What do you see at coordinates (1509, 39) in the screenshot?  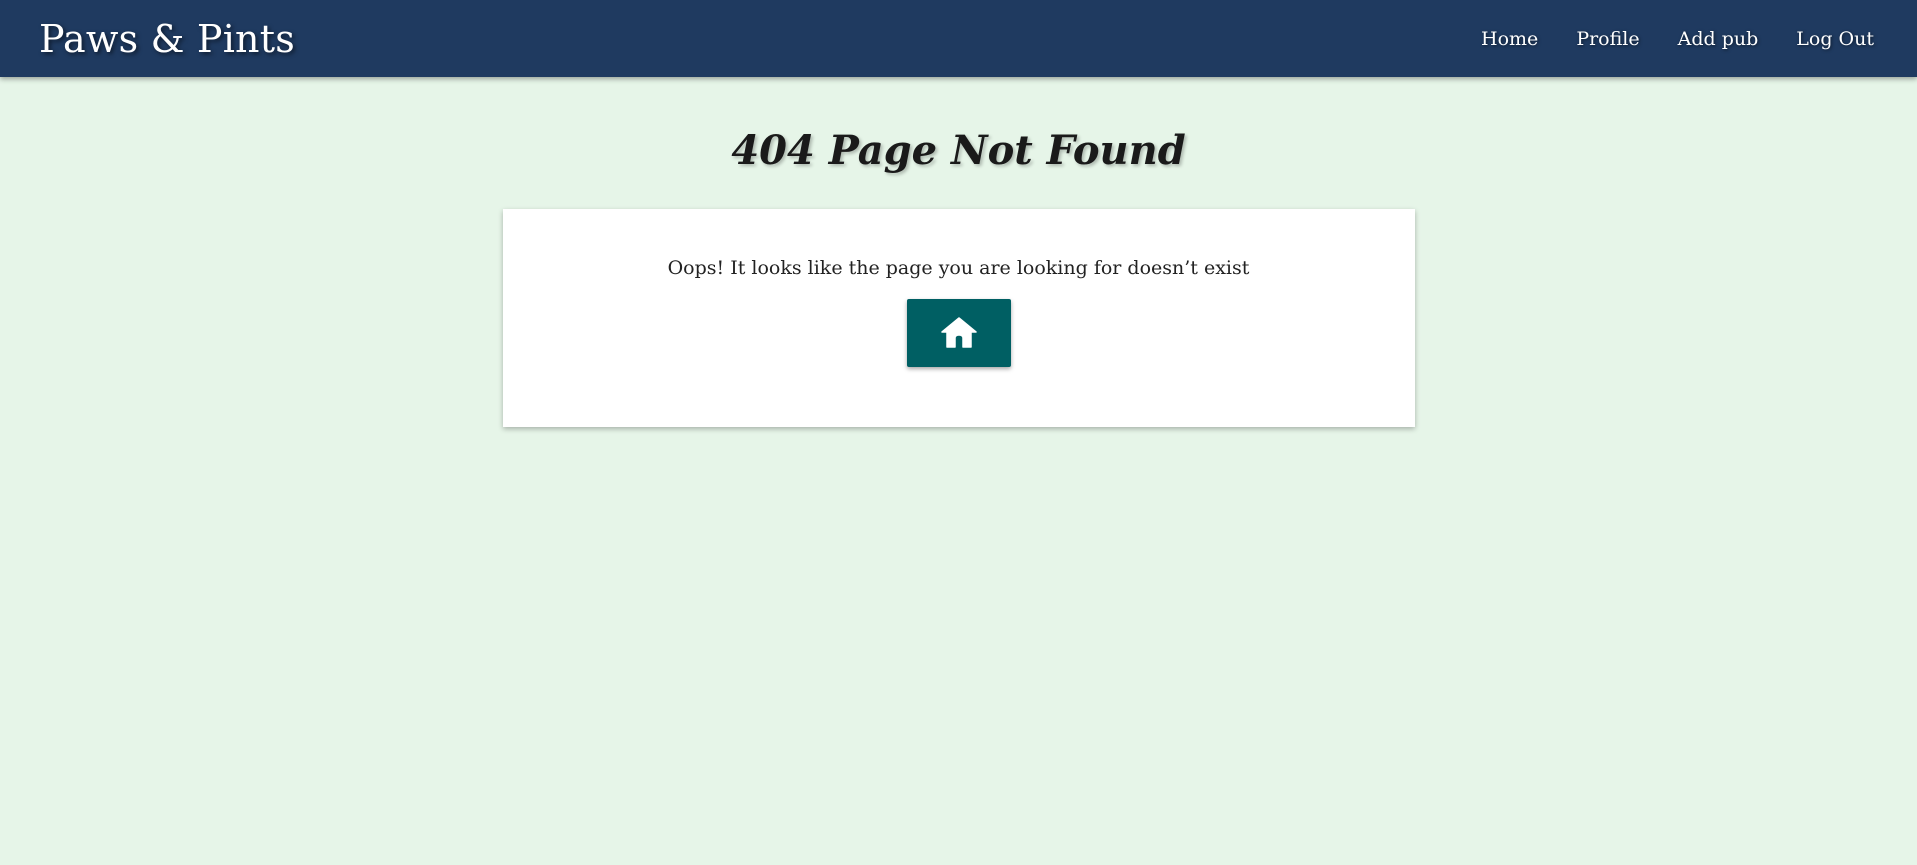 I see `nav-link-home: Home` at bounding box center [1509, 39].